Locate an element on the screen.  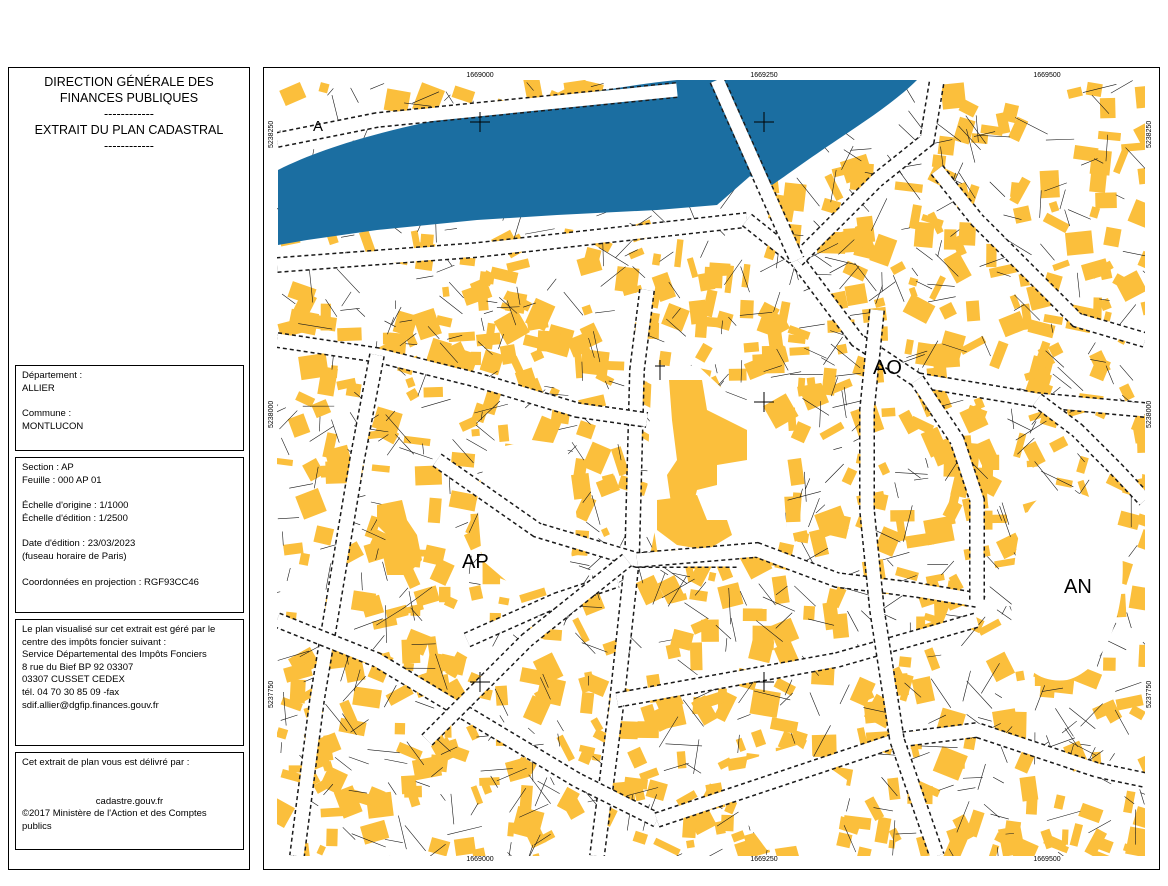
scale-edition-text: Échelle d'édition : 1/2500 is located at coordinates (75, 518).